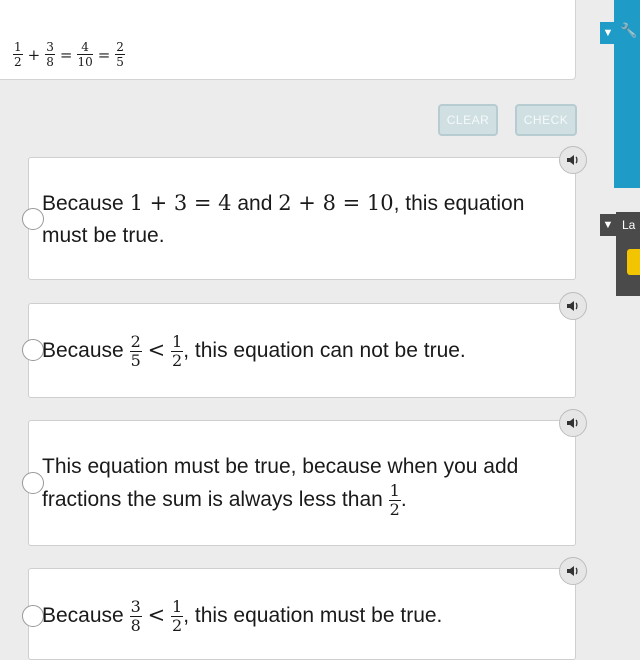 The width and height of the screenshot is (640, 660). What do you see at coordinates (629, 225) in the screenshot?
I see `language-label: La` at bounding box center [629, 225].